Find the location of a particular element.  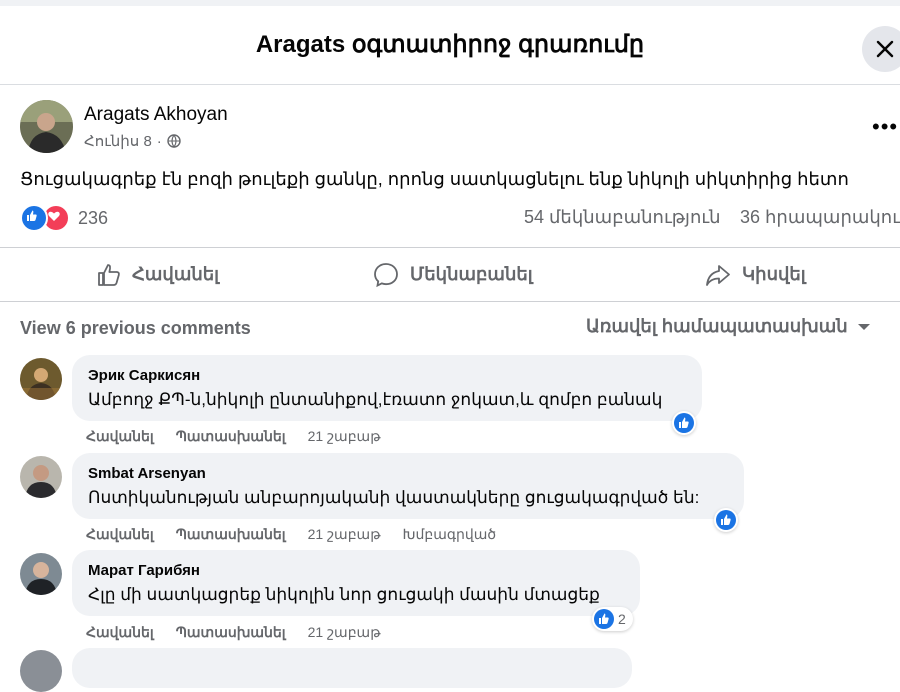

chevron-down-icon is located at coordinates (863, 327).